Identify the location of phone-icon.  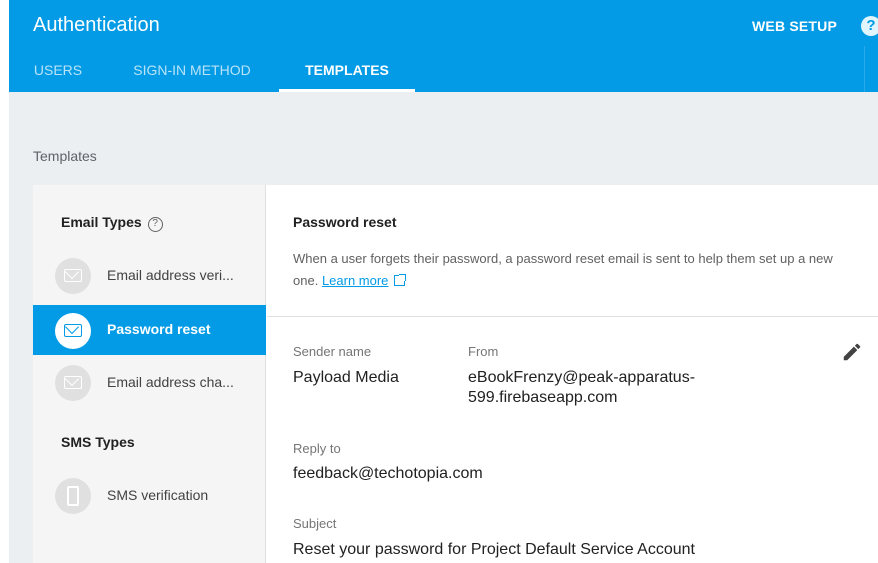
(73, 496).